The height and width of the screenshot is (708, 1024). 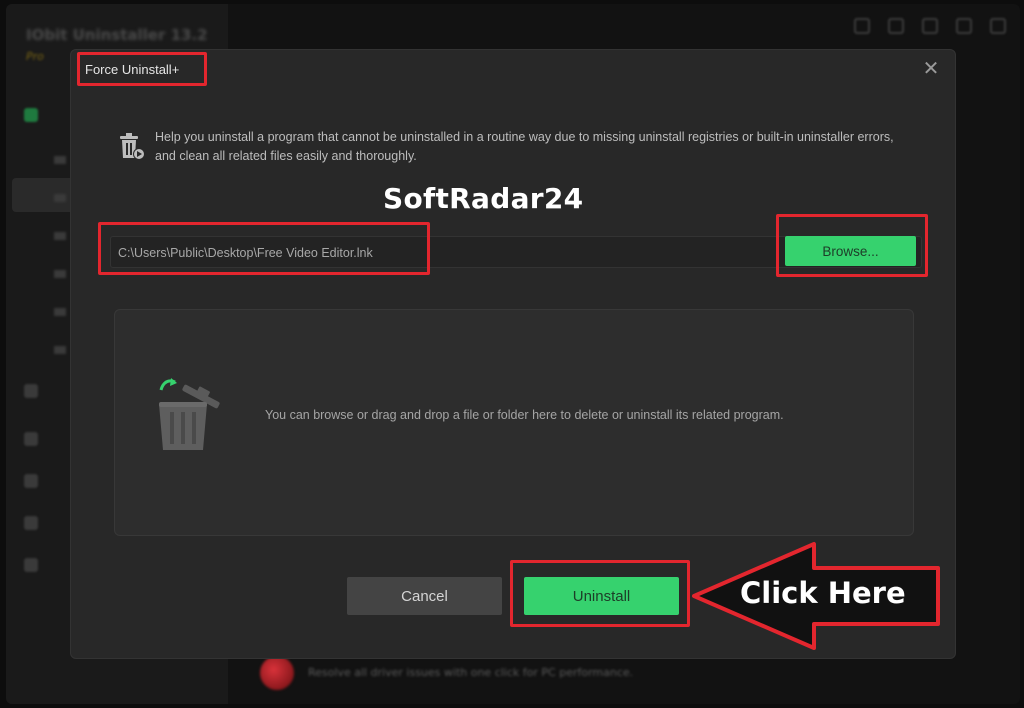 I want to click on highlight-path-field, so click(x=264, y=248).